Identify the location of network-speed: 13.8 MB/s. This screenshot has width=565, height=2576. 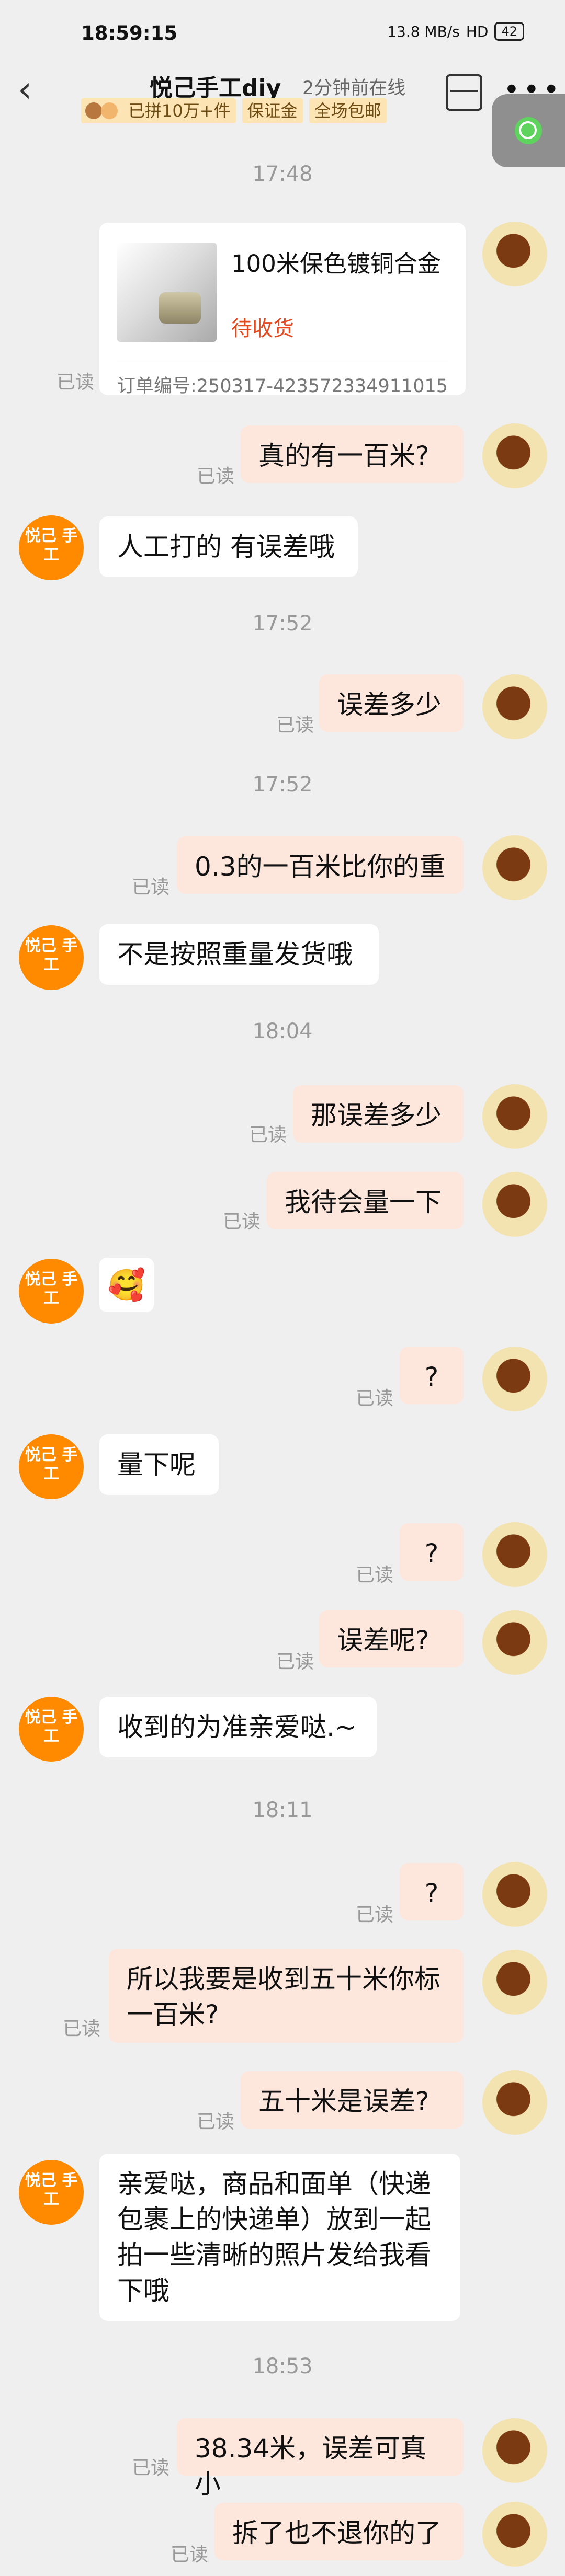
(423, 31).